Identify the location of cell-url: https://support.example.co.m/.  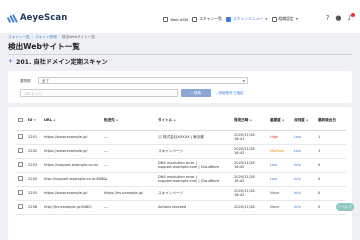
(72, 165).